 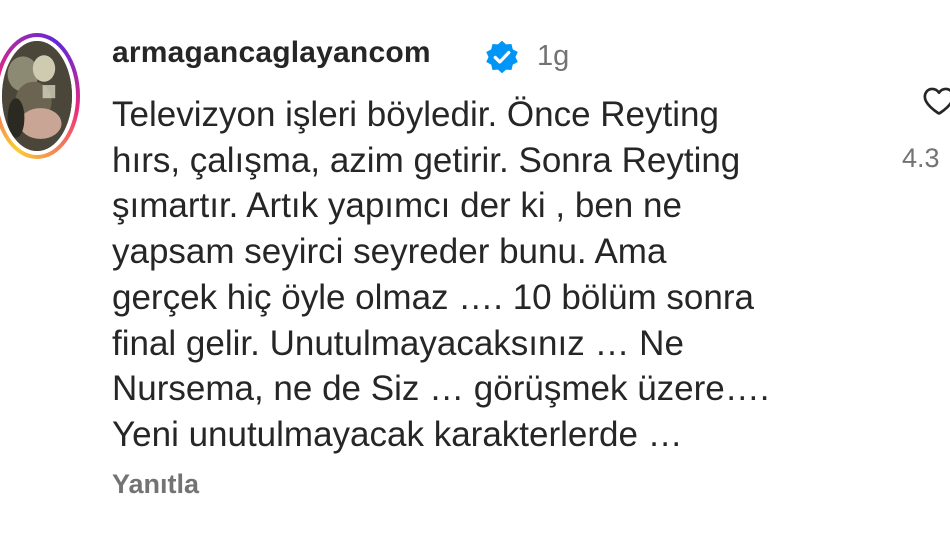 I want to click on avatar-story-ring, so click(x=40, y=96).